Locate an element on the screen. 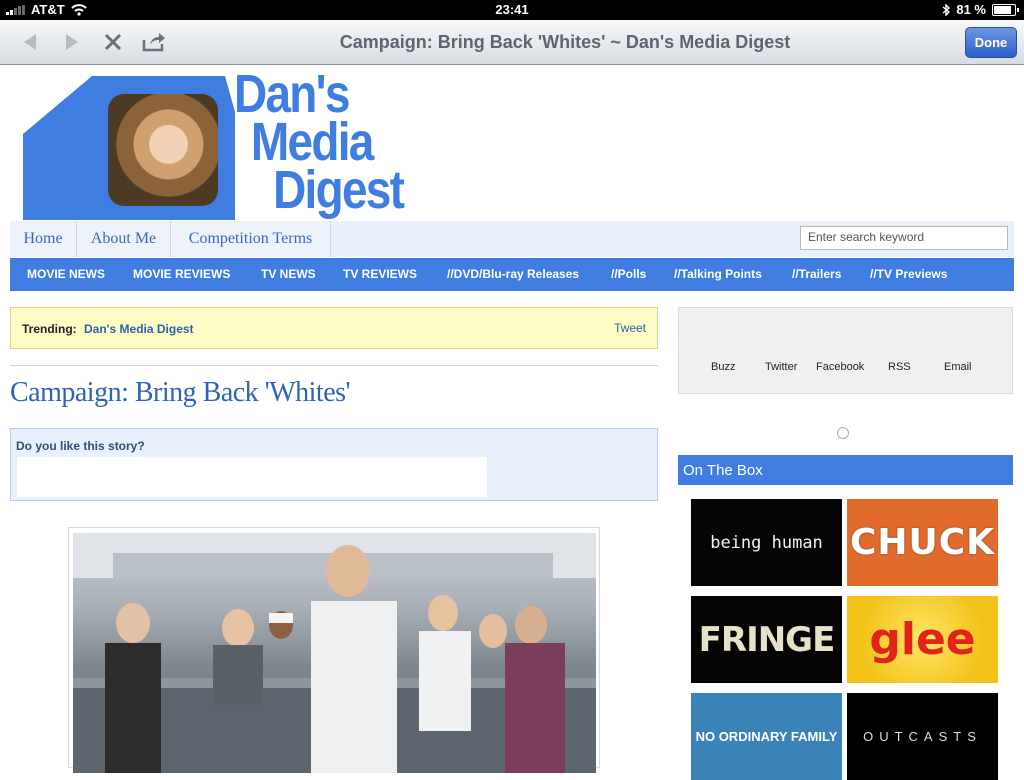  logo-text: Dan's Media Digest is located at coordinates (319, 142).